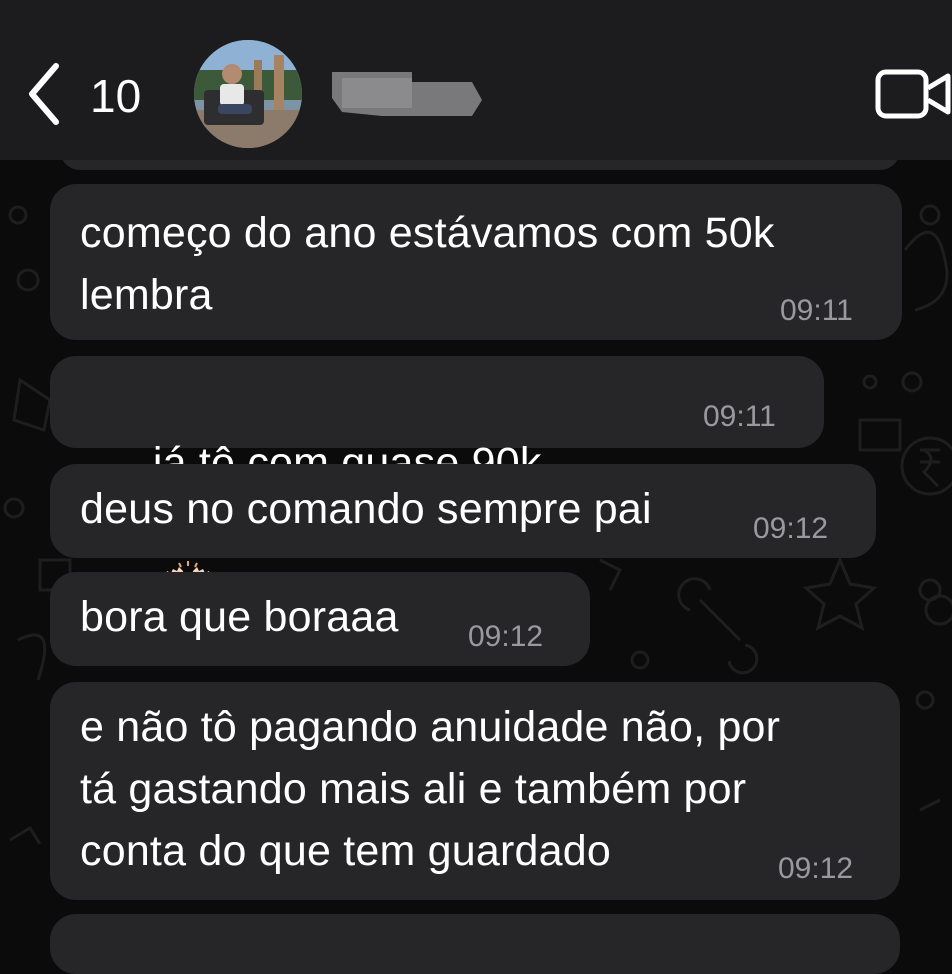 Image resolution: width=952 pixels, height=974 pixels. I want to click on message-text: deus no comando sempre pai, so click(366, 509).